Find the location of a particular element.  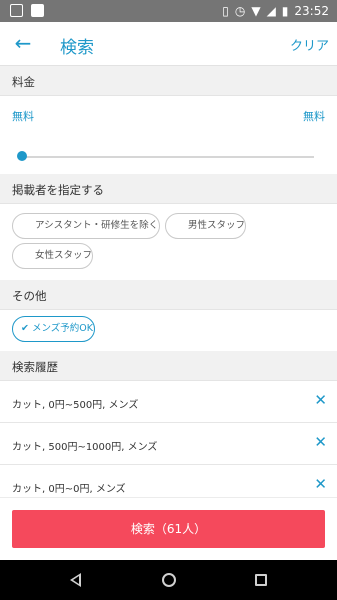

page-title: 検索 is located at coordinates (77, 48).